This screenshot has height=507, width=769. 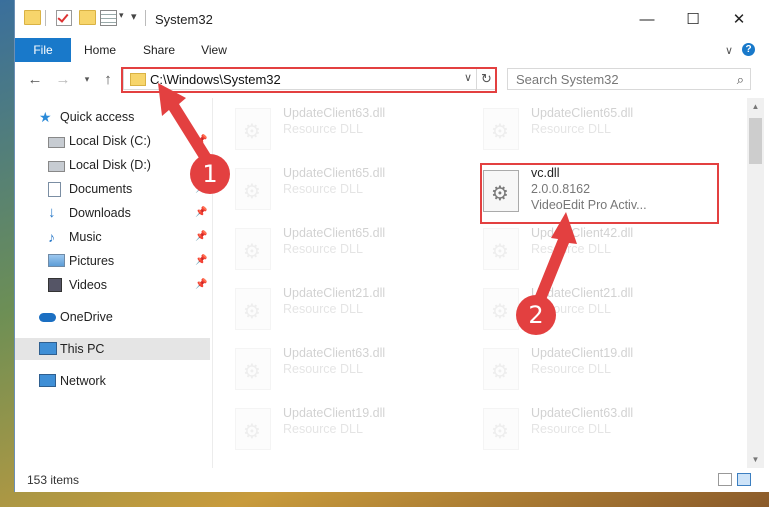 I want to click on folder-icon, so click(x=32, y=17).